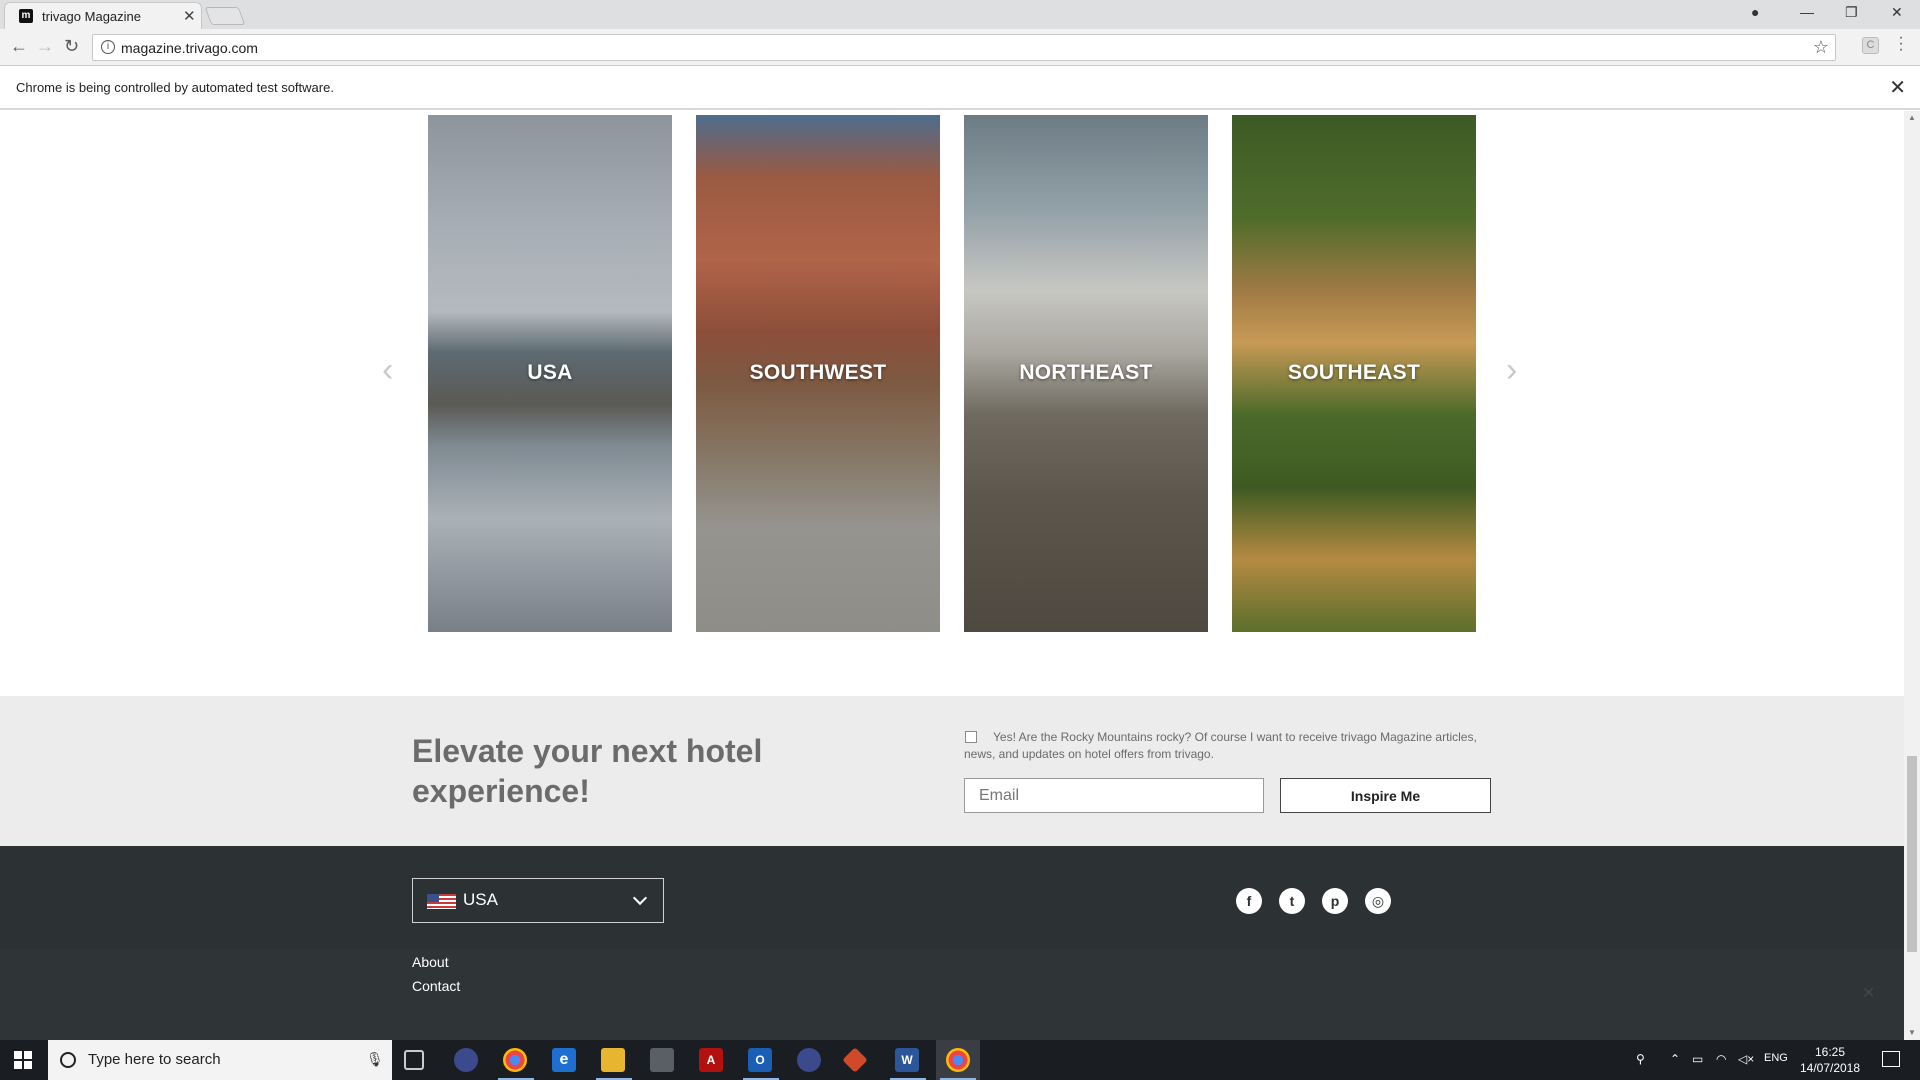  What do you see at coordinates (1511, 370) in the screenshot?
I see `carousel-next-icon: ›` at bounding box center [1511, 370].